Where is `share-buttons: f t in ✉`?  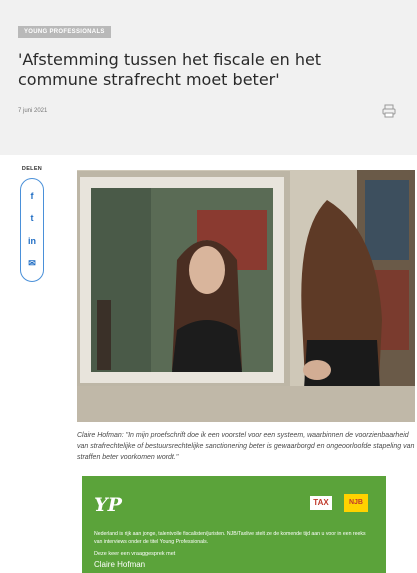 share-buttons: f t in ✉ is located at coordinates (32, 230).